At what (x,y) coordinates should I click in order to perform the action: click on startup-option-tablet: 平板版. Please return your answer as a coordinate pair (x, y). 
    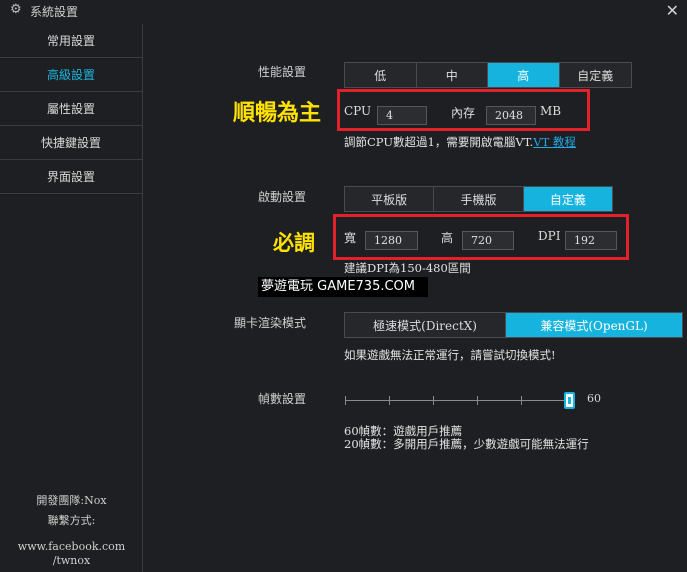
    Looking at the image, I should click on (390, 199).